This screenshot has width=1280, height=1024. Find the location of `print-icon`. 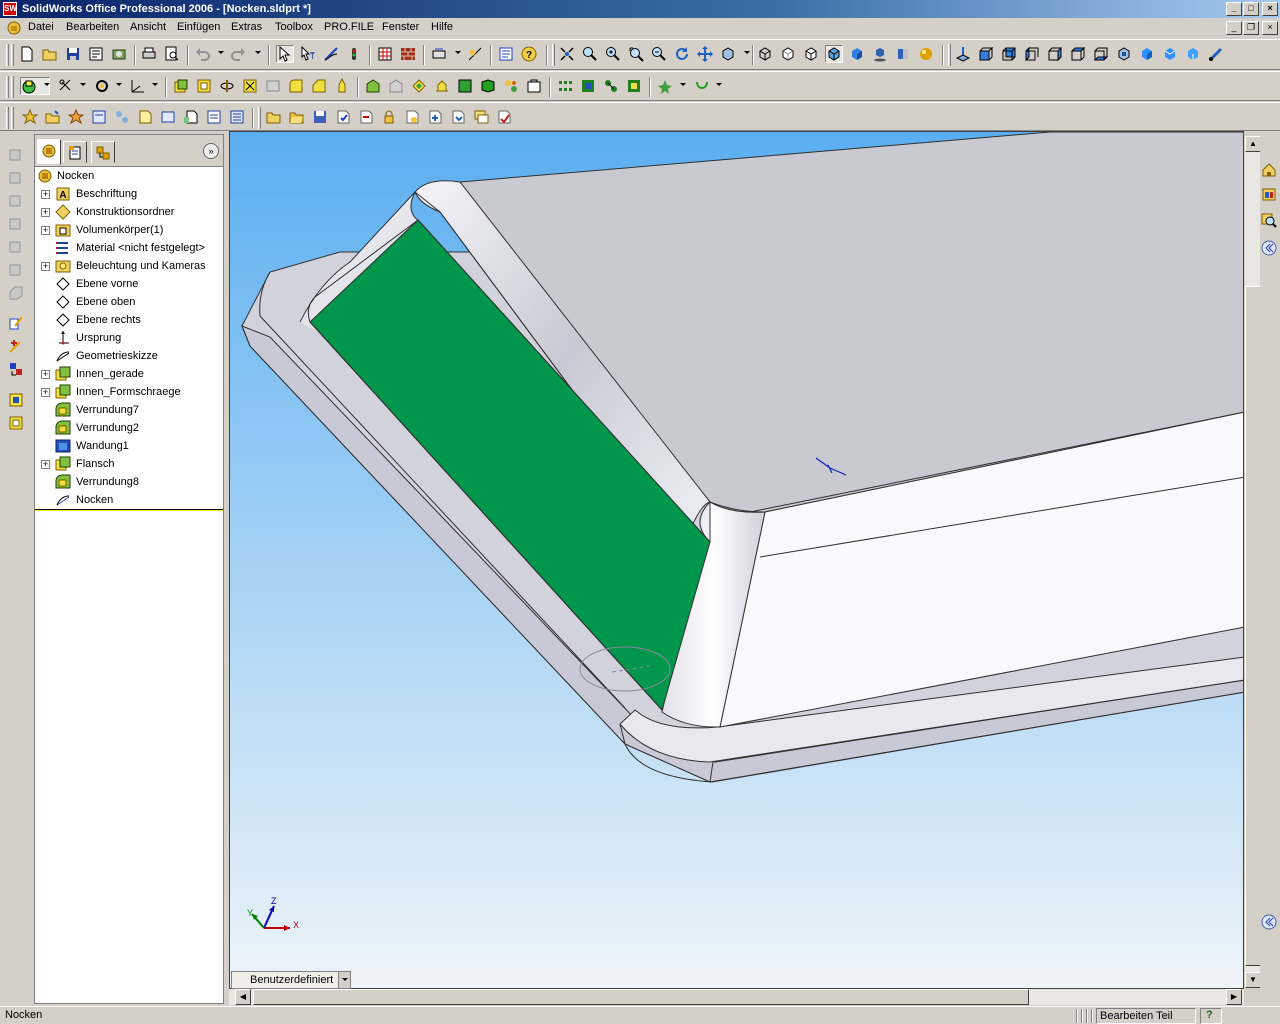

print-icon is located at coordinates (149, 54).